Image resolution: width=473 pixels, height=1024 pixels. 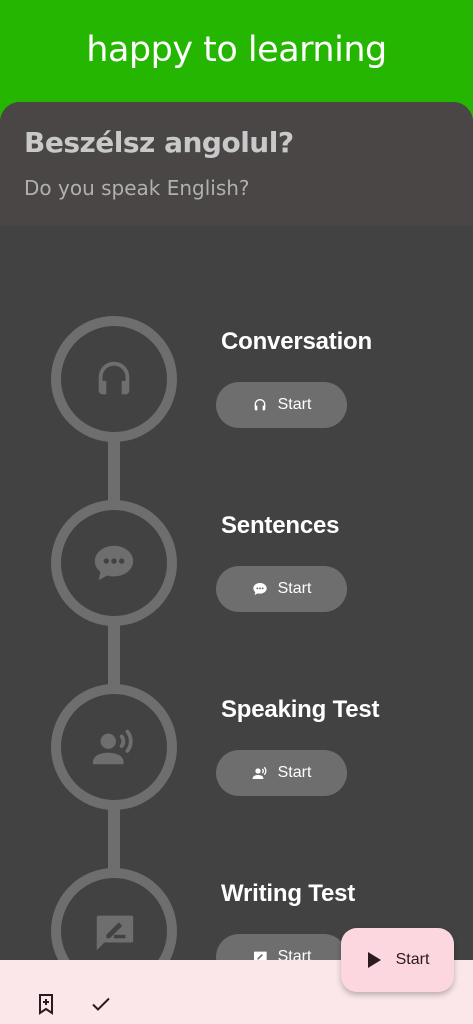 I want to click on step-circle-conversation, so click(x=114, y=379).